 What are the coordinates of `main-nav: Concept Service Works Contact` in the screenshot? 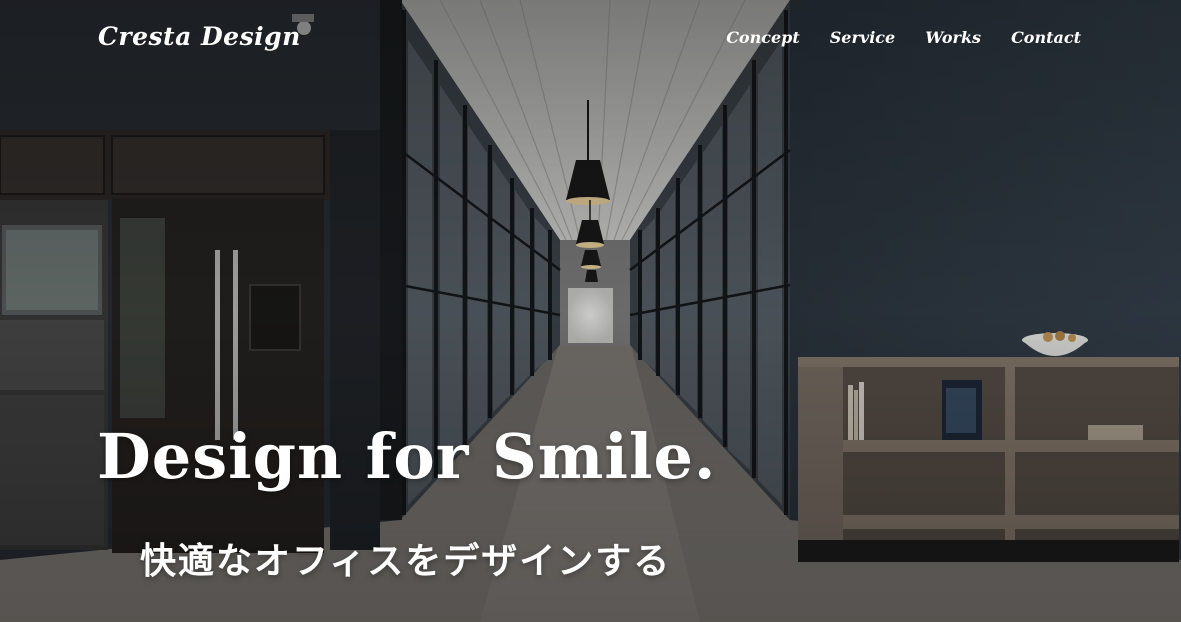 It's located at (903, 37).